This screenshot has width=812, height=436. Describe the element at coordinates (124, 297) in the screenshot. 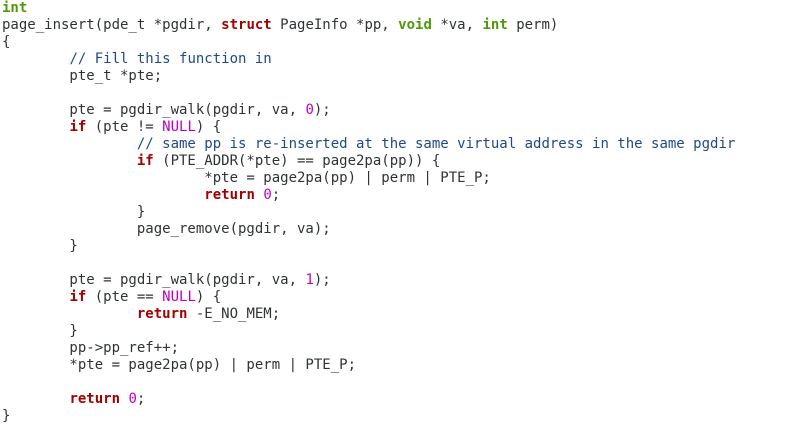

I see `code-text: (pte ==` at that location.